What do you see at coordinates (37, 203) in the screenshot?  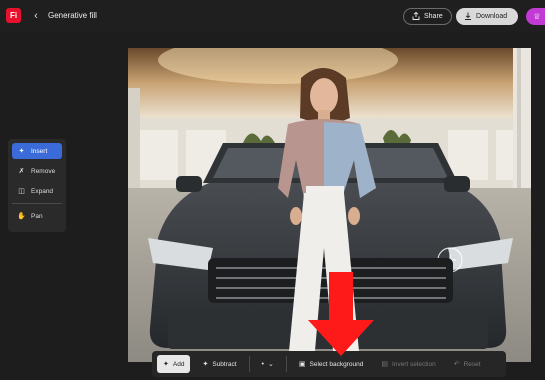 I see `tool-divider` at bounding box center [37, 203].